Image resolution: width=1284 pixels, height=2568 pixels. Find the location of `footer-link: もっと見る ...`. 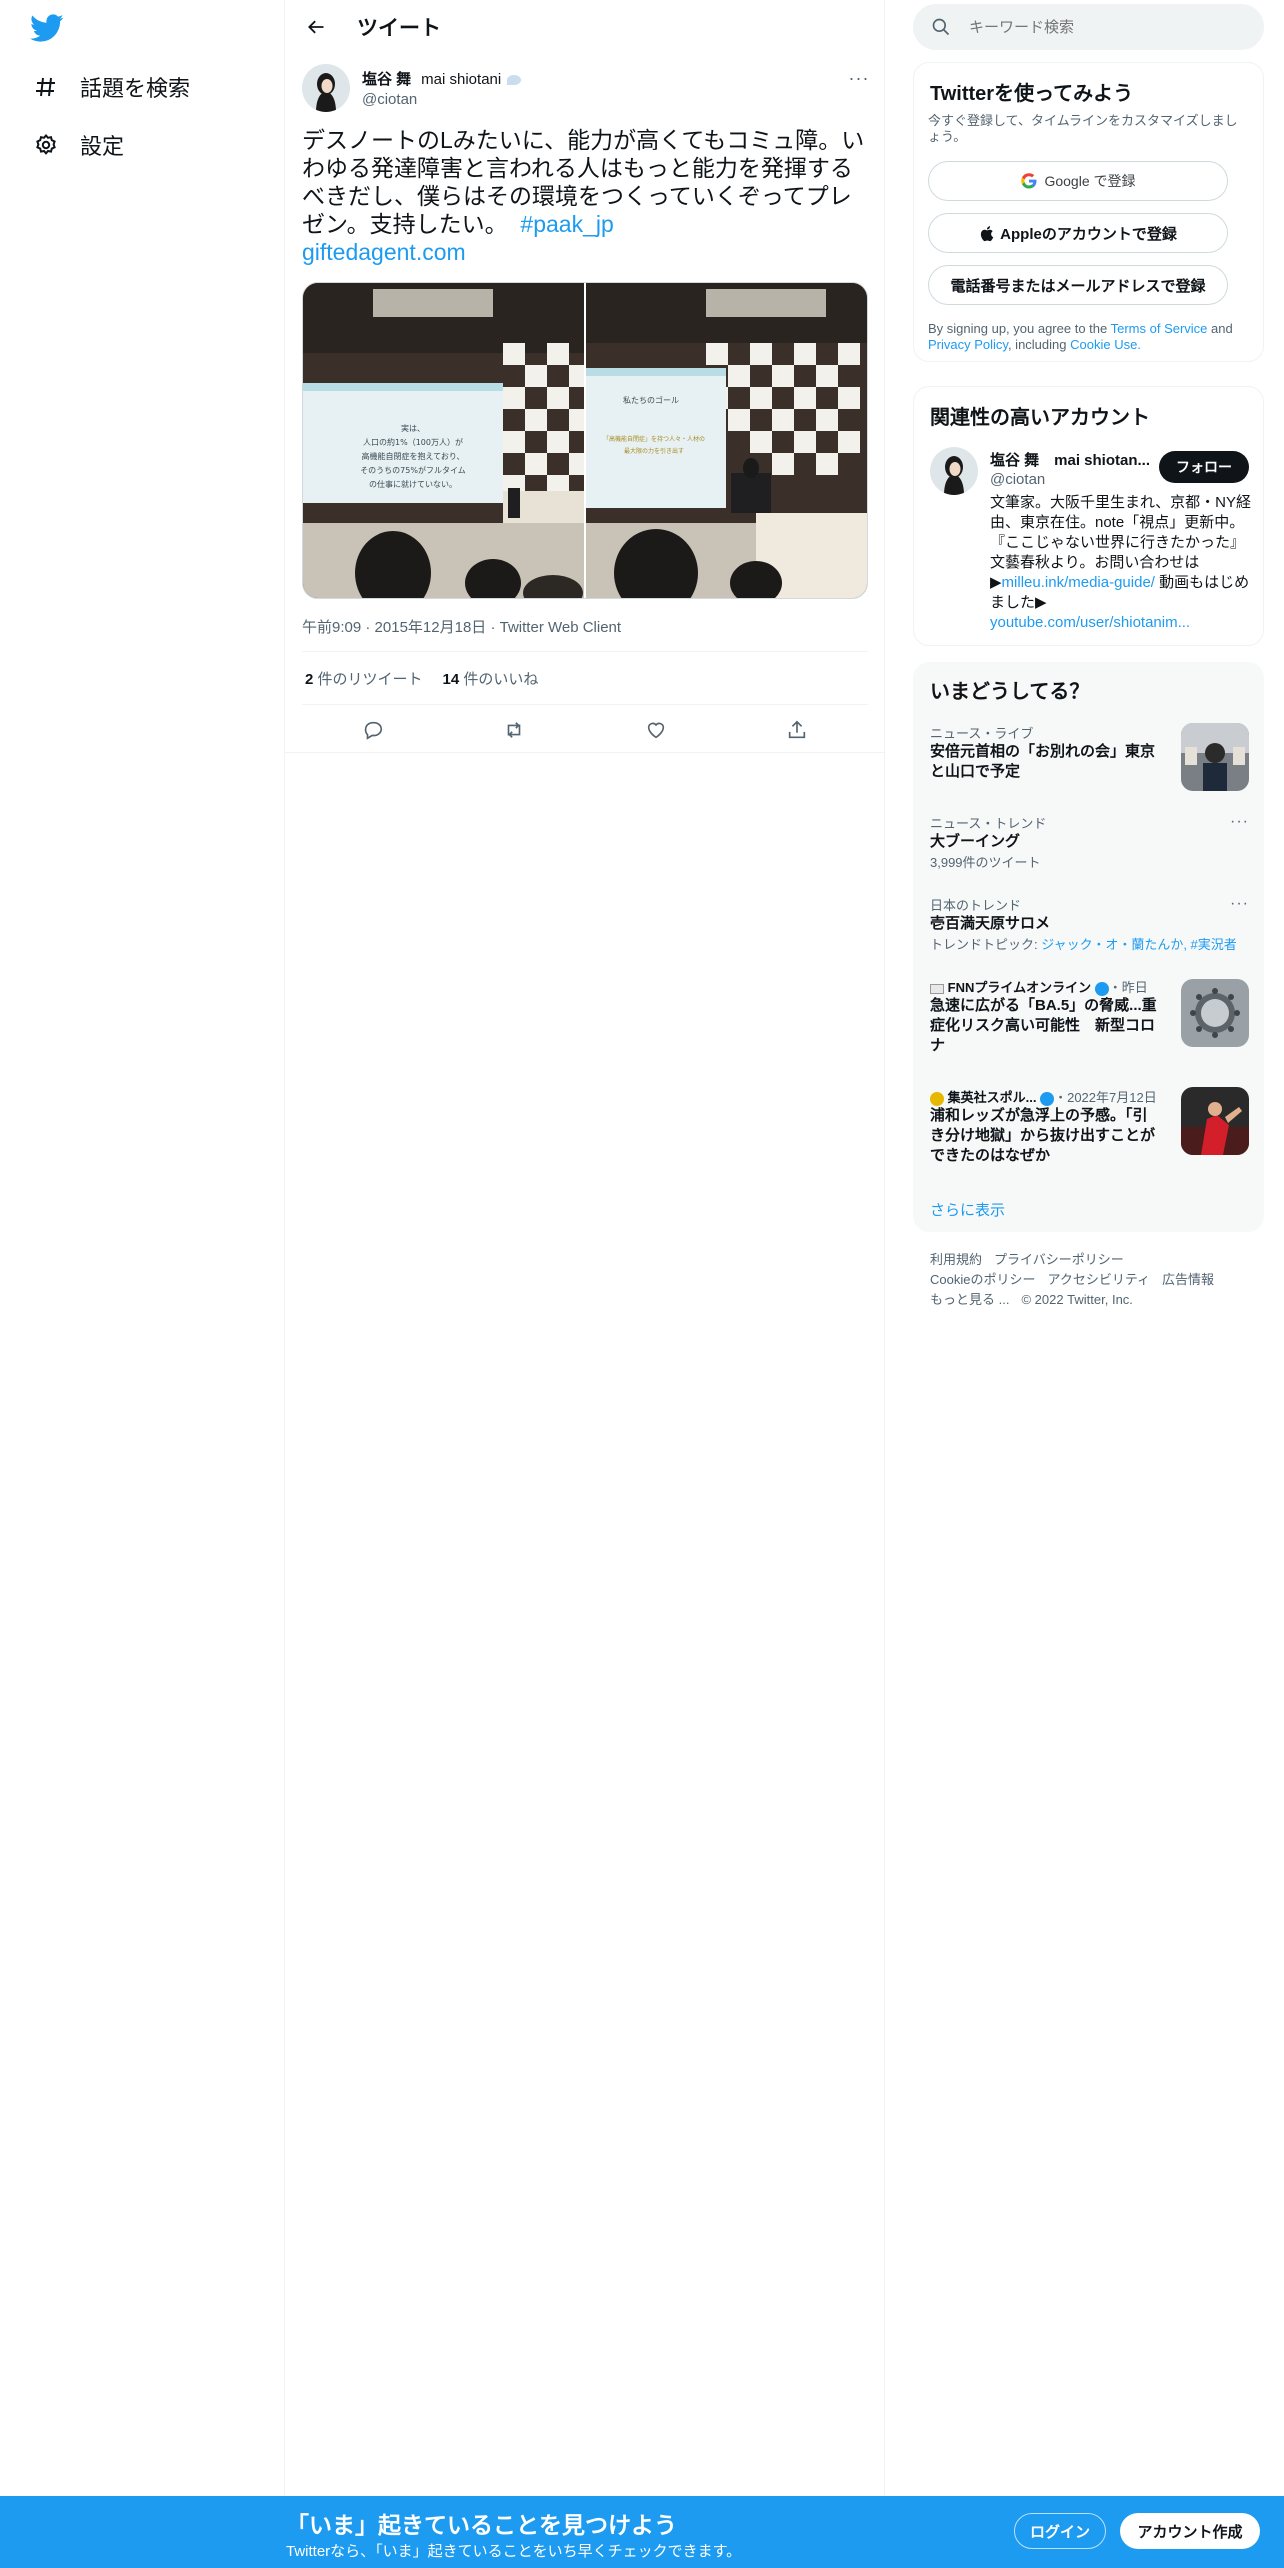

footer-link: もっと見る ... is located at coordinates (969, 1299).